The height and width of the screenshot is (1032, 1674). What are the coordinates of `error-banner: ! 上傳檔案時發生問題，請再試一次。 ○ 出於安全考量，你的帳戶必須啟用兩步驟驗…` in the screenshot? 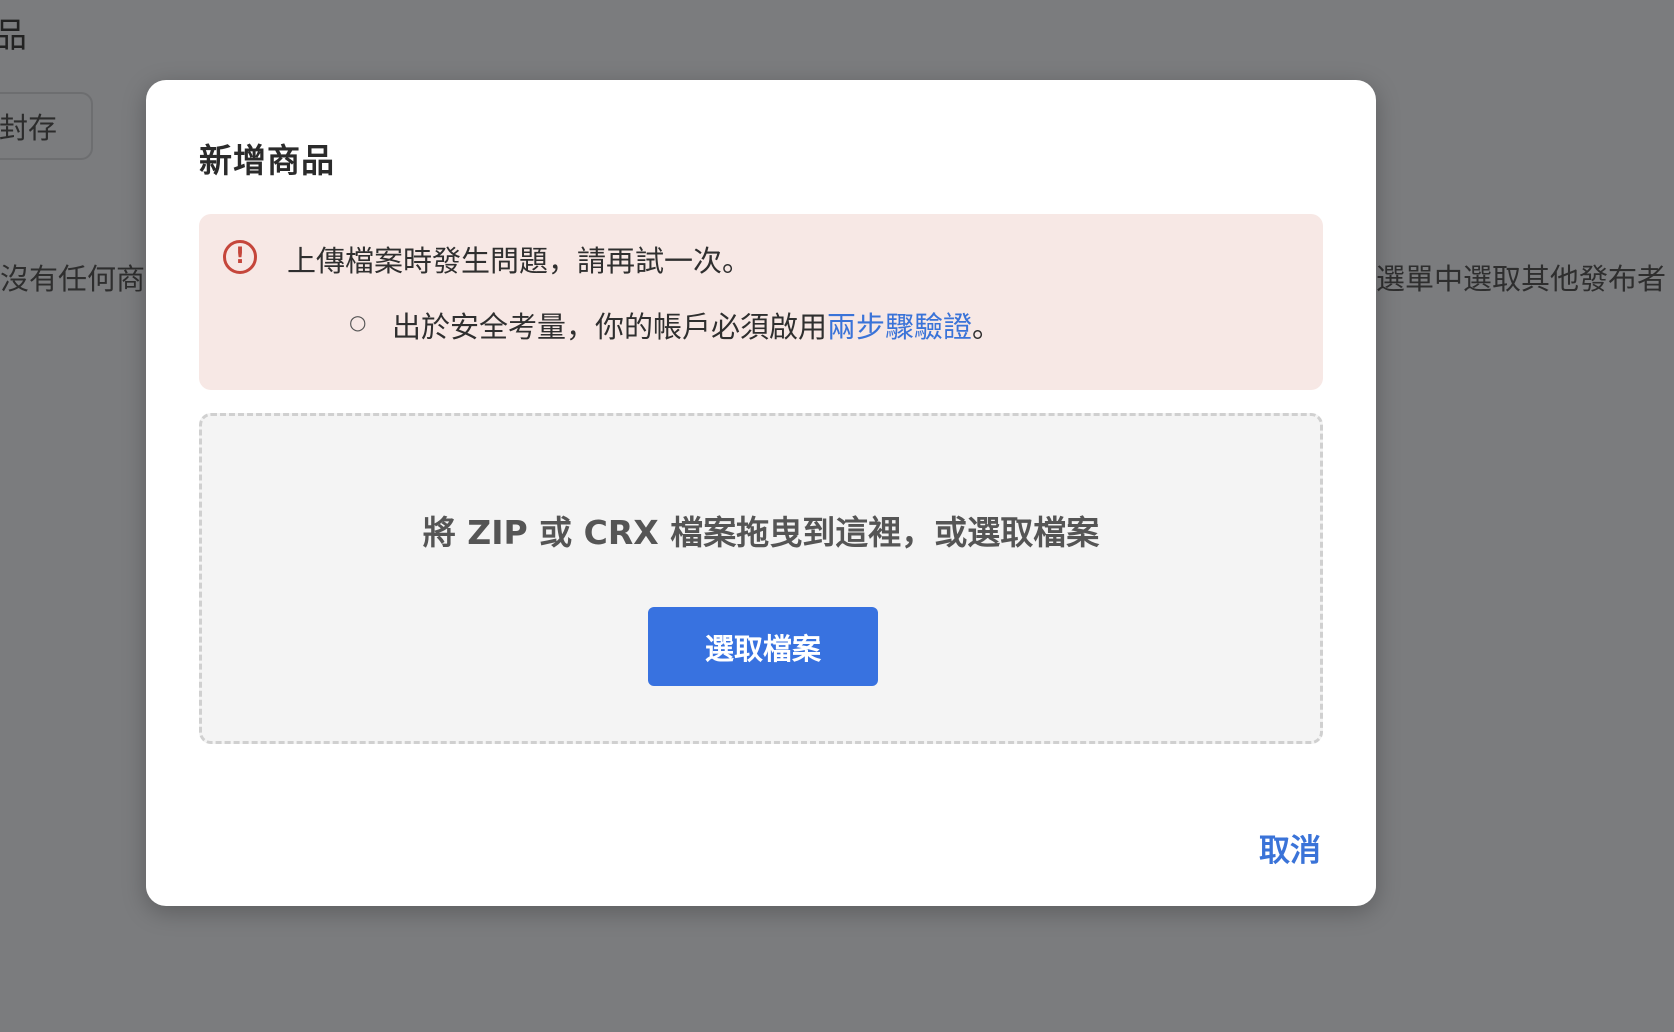 It's located at (761, 302).